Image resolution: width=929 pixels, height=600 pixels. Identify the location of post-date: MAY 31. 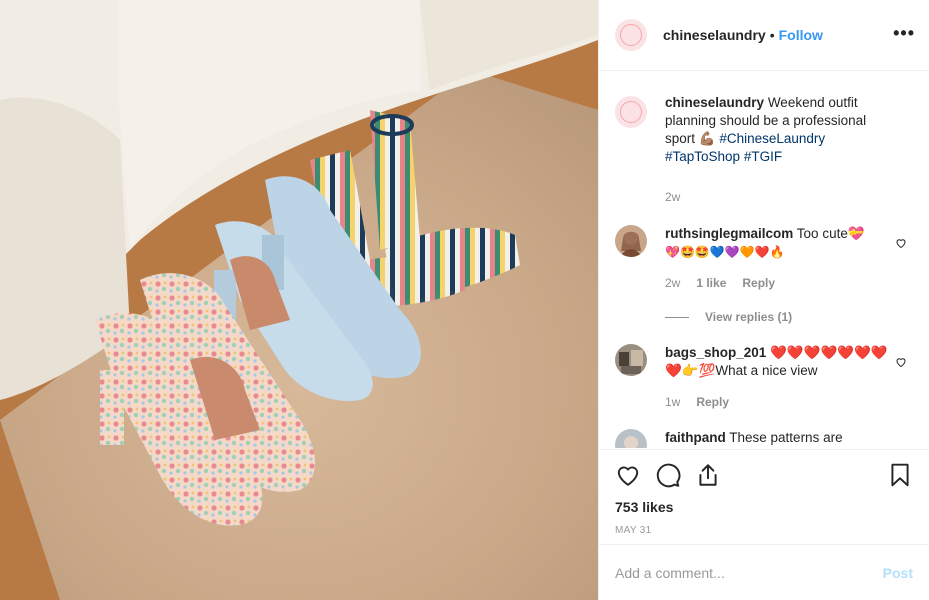
(764, 530).